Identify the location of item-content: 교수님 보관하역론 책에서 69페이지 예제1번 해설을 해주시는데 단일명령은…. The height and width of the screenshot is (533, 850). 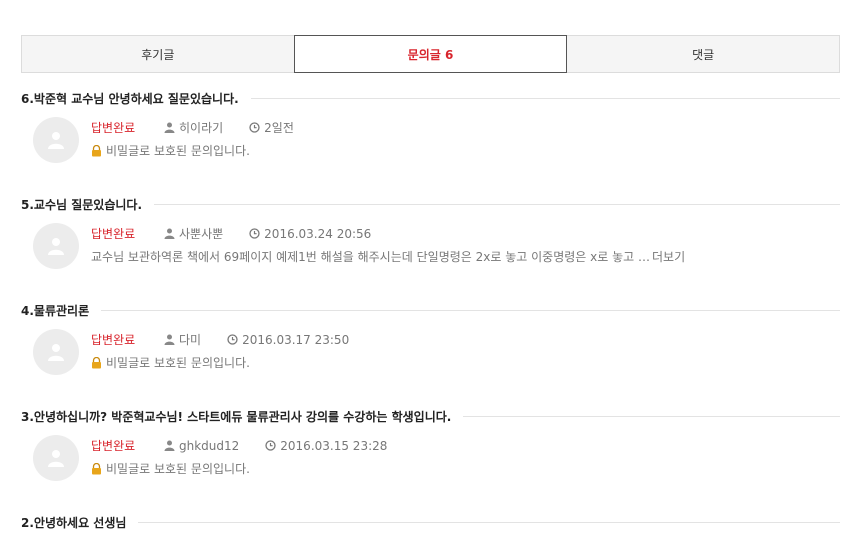
(388, 256).